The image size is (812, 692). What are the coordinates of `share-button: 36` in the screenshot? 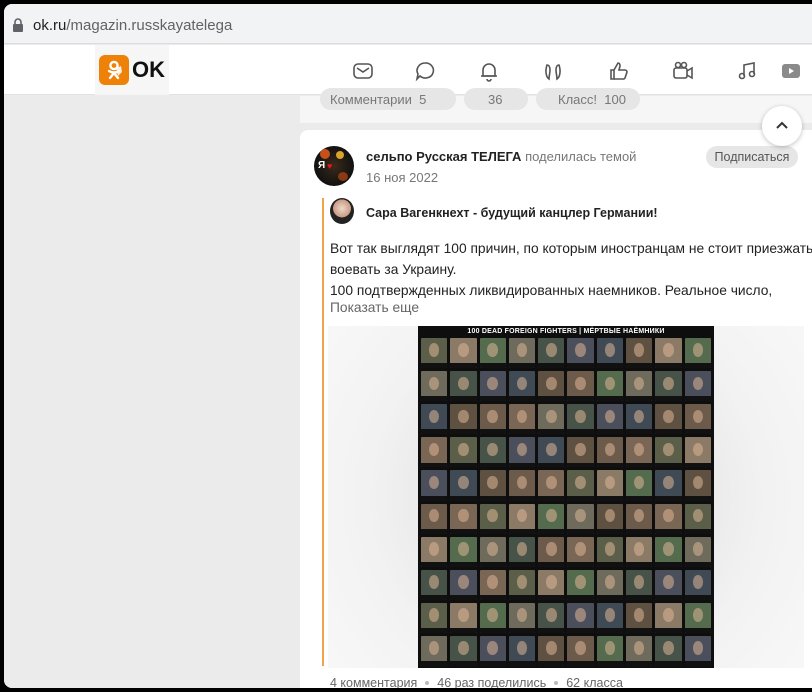 It's located at (496, 99).